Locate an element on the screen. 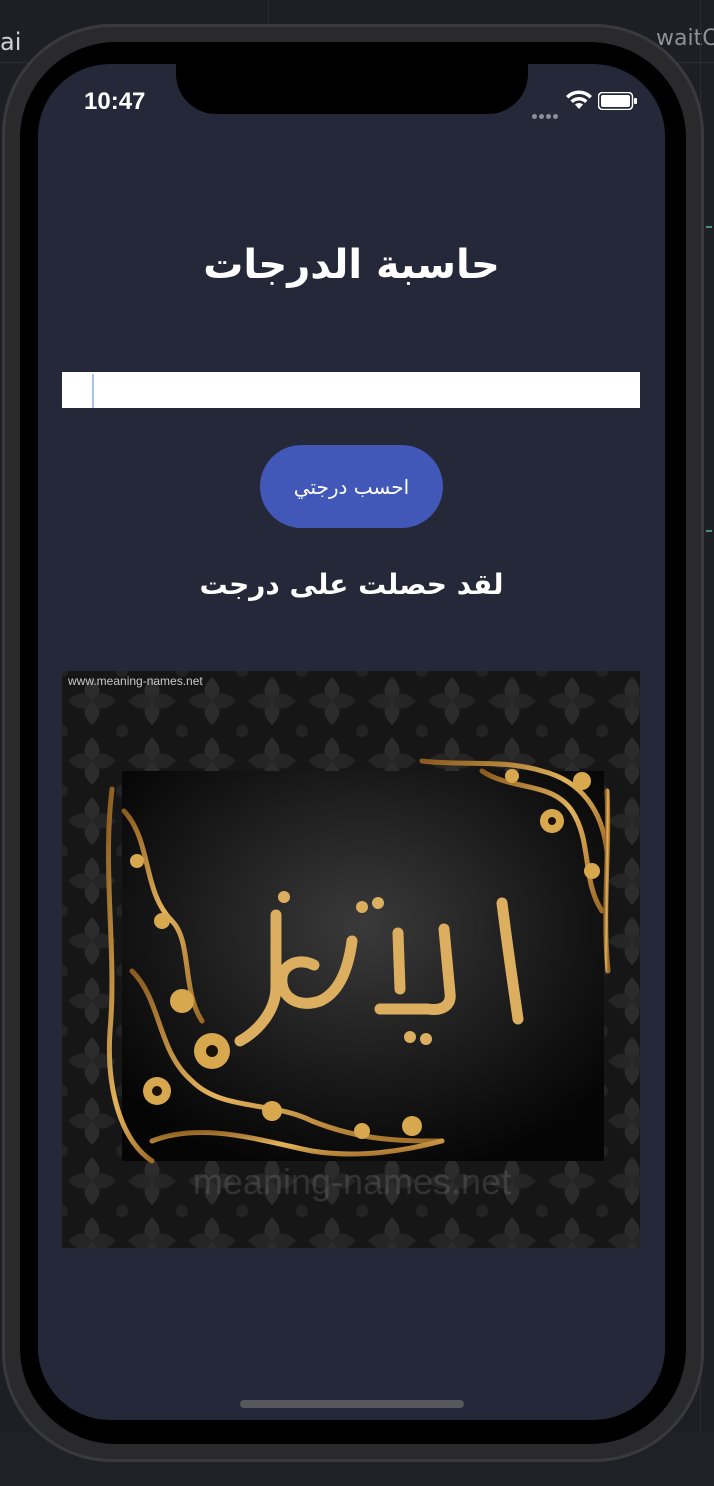 This screenshot has width=714, height=1486. result-text: لقد حصلت على درجت is located at coordinates (351, 584).